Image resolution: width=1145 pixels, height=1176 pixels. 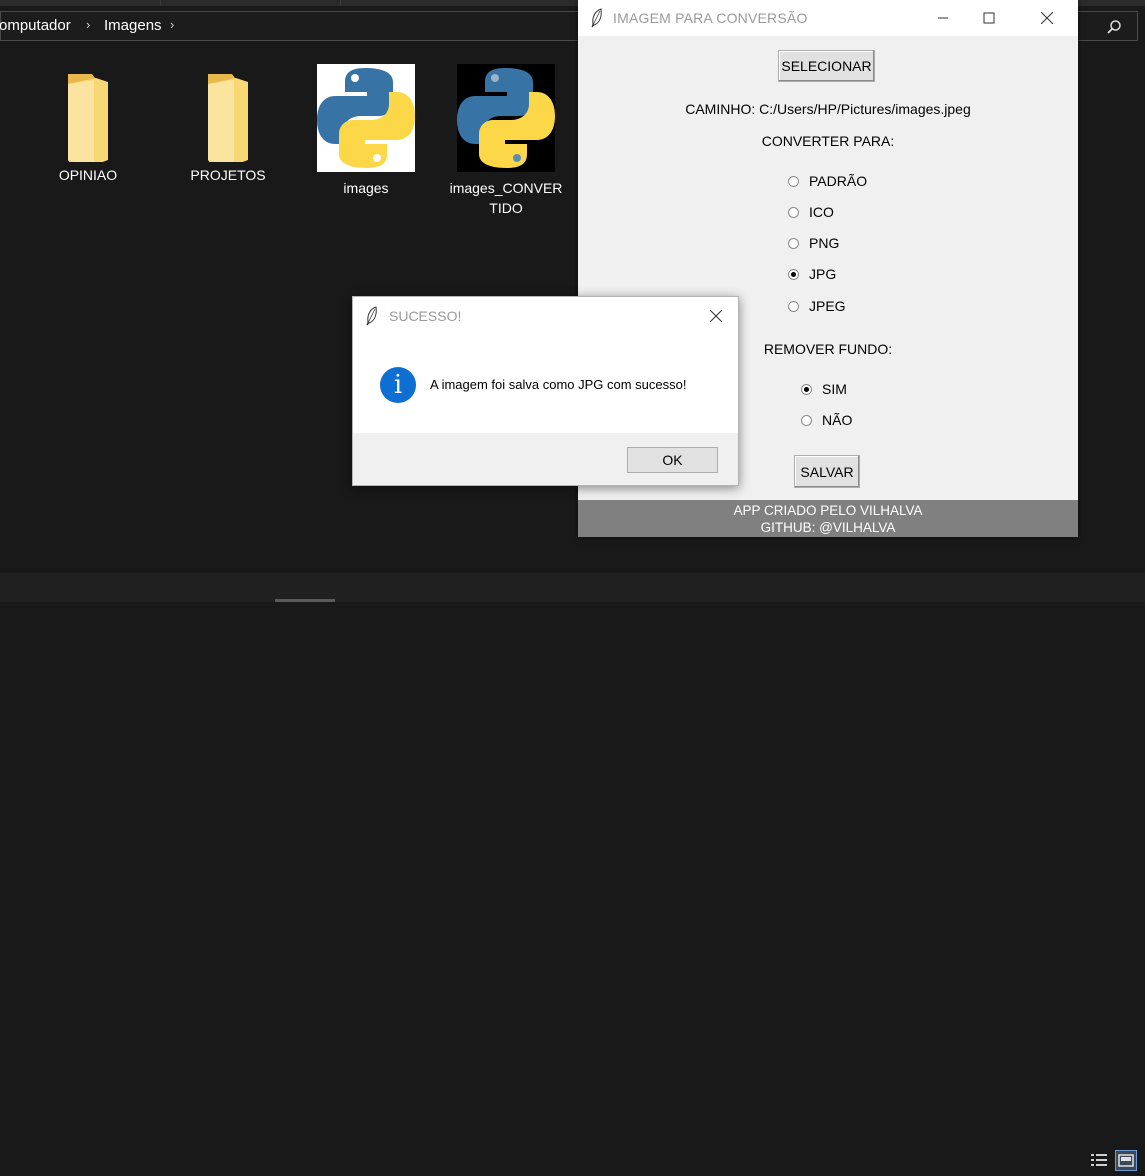 I want to click on window-title: IMAGEM PARA CONVERSÃO, so click(x=710, y=18).